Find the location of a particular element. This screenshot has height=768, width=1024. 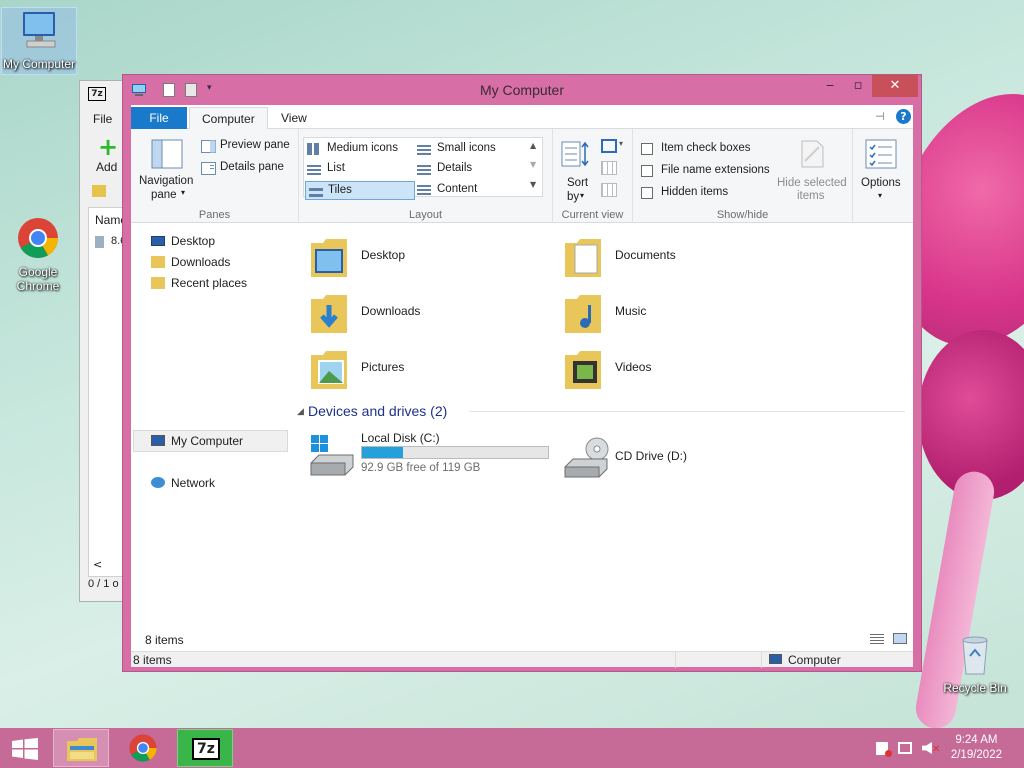

preview-pane-button: Preview pane is located at coordinates (248, 148).